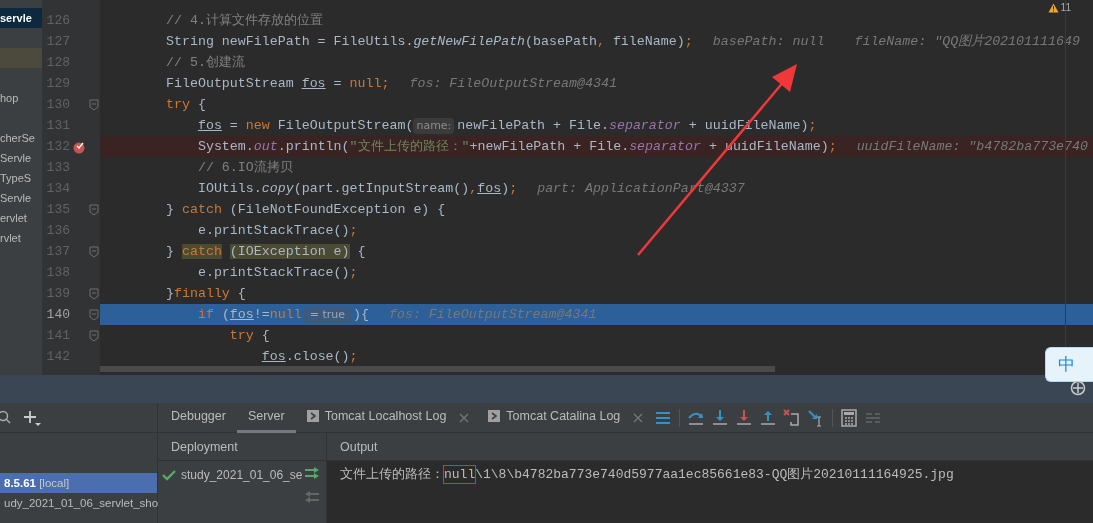 Image resolution: width=1093 pixels, height=523 pixels. What do you see at coordinates (21, 18) in the screenshot?
I see `tree-item: servle` at bounding box center [21, 18].